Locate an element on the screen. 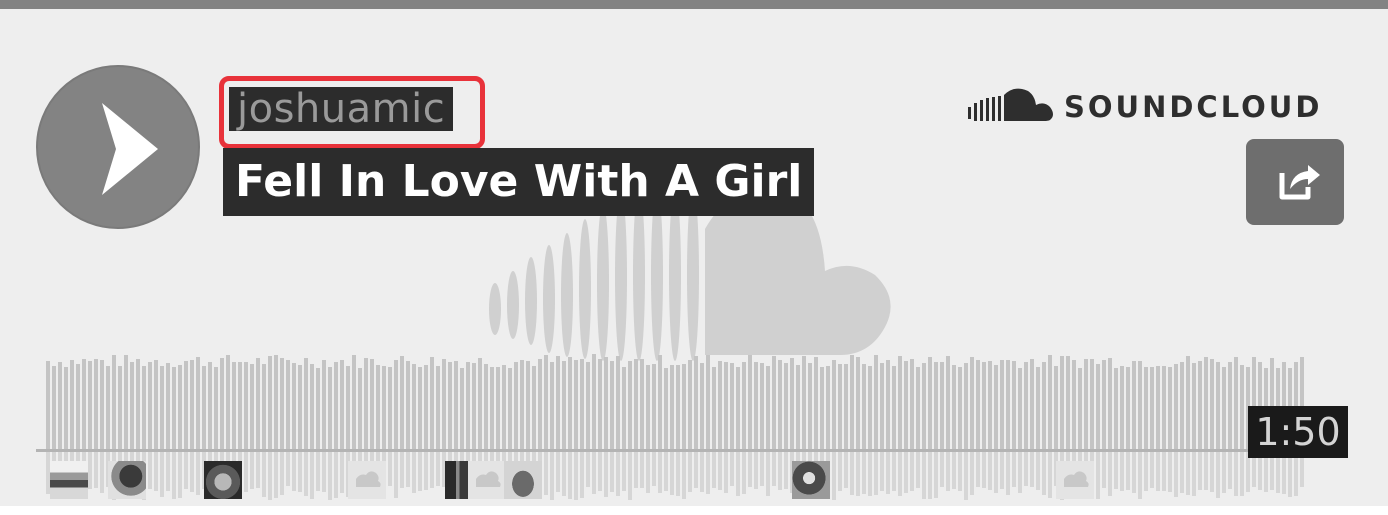 This screenshot has width=1388, height=515. play-button is located at coordinates (118, 147).